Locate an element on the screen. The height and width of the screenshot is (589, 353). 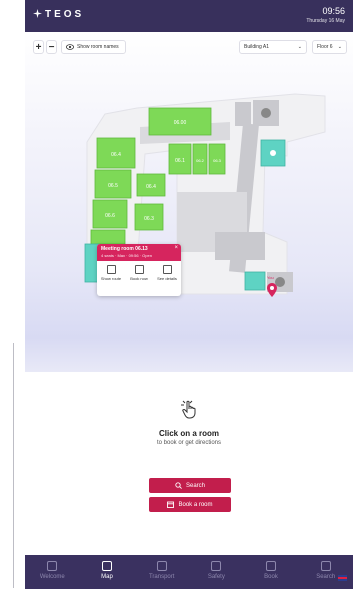
room-label: 06.6 is located at coordinates (110, 216).